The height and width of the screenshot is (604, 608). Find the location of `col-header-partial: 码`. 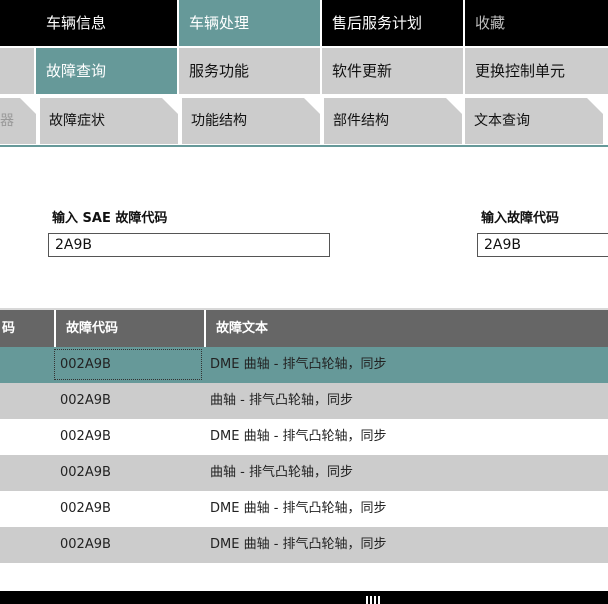

col-header-partial: 码 is located at coordinates (27, 328).